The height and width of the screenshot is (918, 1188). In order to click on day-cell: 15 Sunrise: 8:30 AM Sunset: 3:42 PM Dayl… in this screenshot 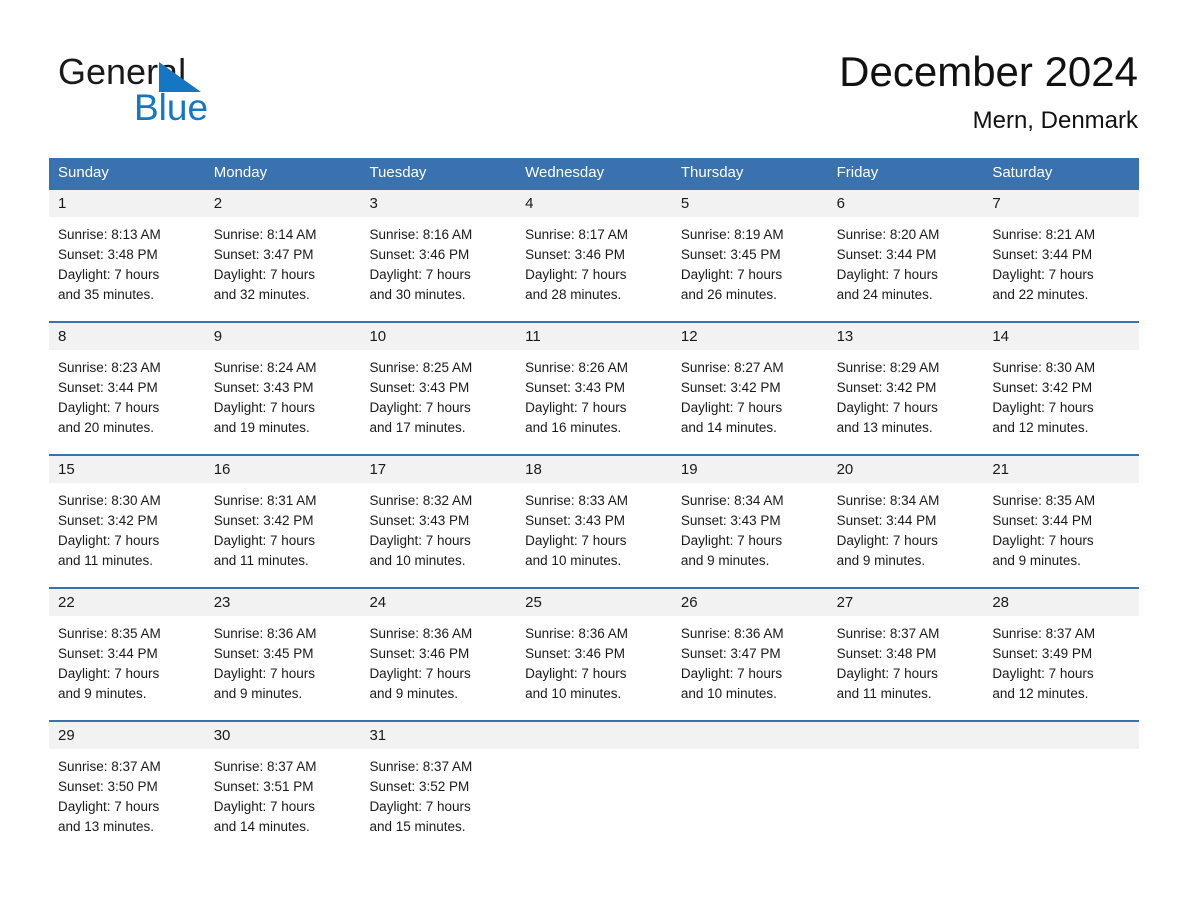, I will do `click(127, 521)`.